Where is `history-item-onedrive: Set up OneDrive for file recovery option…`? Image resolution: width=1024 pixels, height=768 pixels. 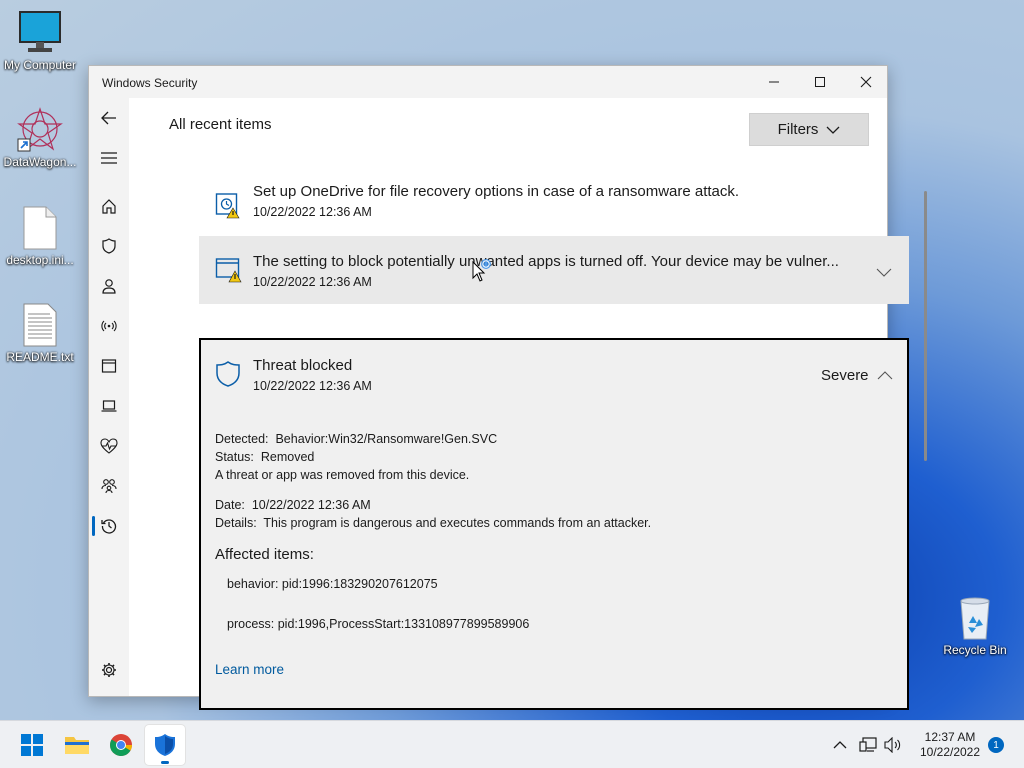
history-item-onedrive: Set up OneDrive for file recovery option… is located at coordinates (554, 212).